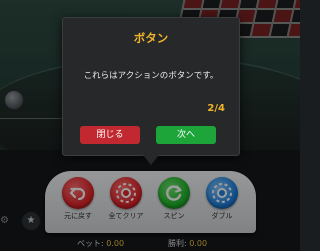 This screenshot has height=251, width=320. Describe the element at coordinates (216, 108) in the screenshot. I see `step-counter: 2/4` at that location.